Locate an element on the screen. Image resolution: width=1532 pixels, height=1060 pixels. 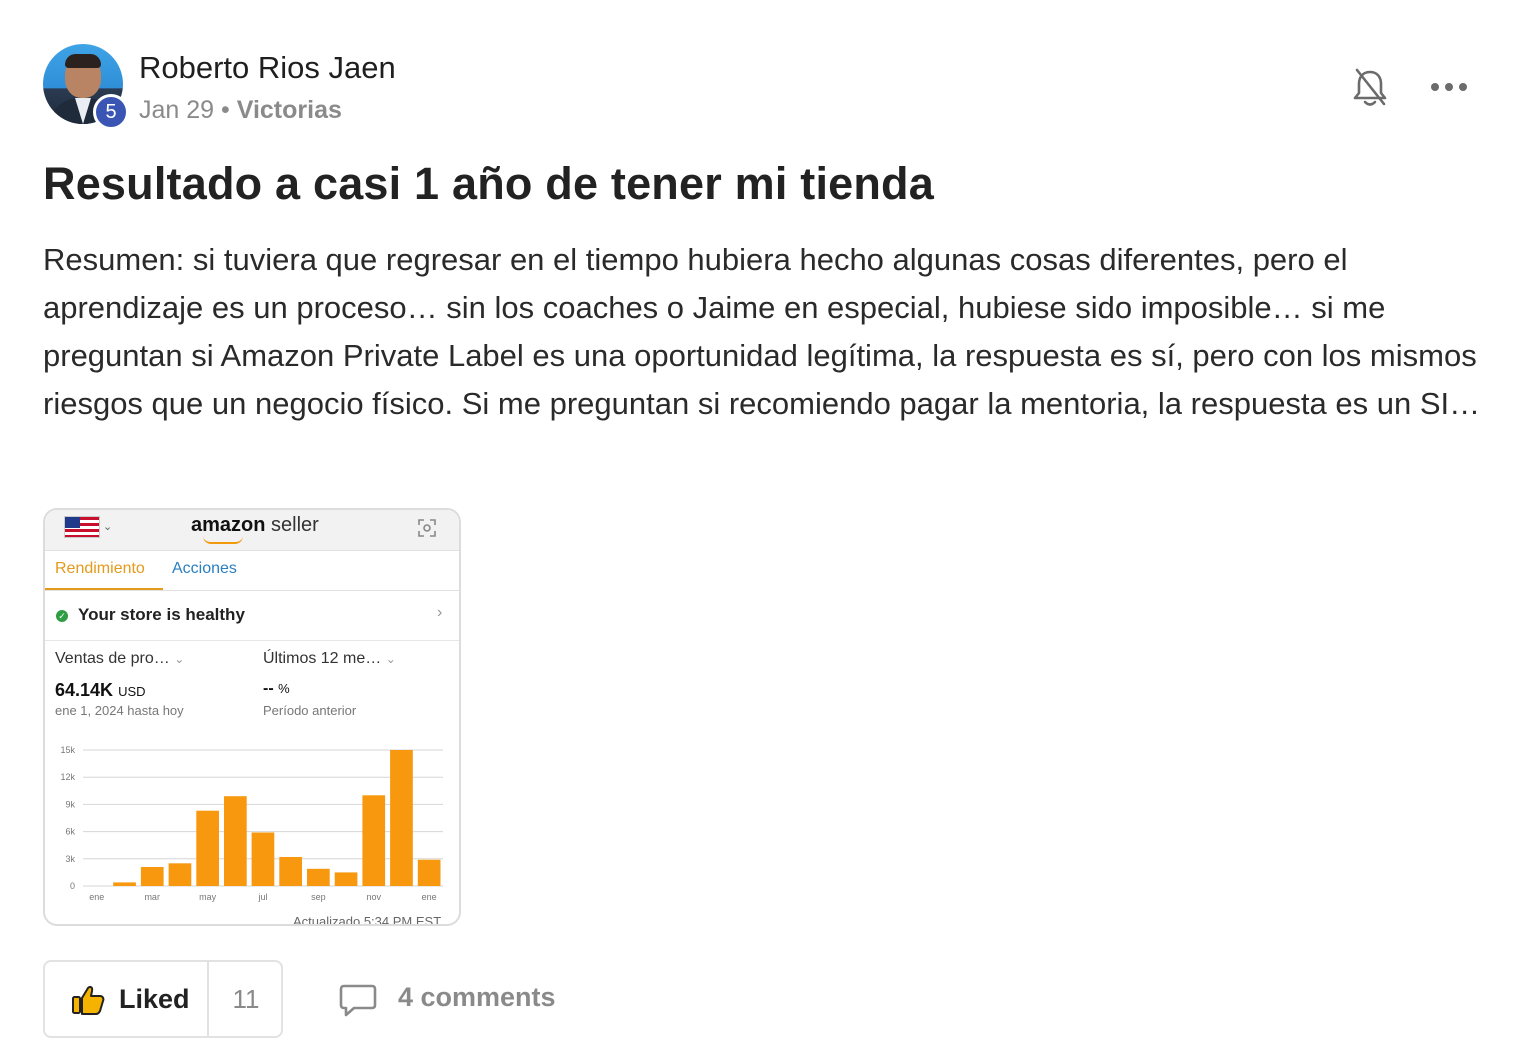
x-tick-label: mar is located at coordinates (152, 897).